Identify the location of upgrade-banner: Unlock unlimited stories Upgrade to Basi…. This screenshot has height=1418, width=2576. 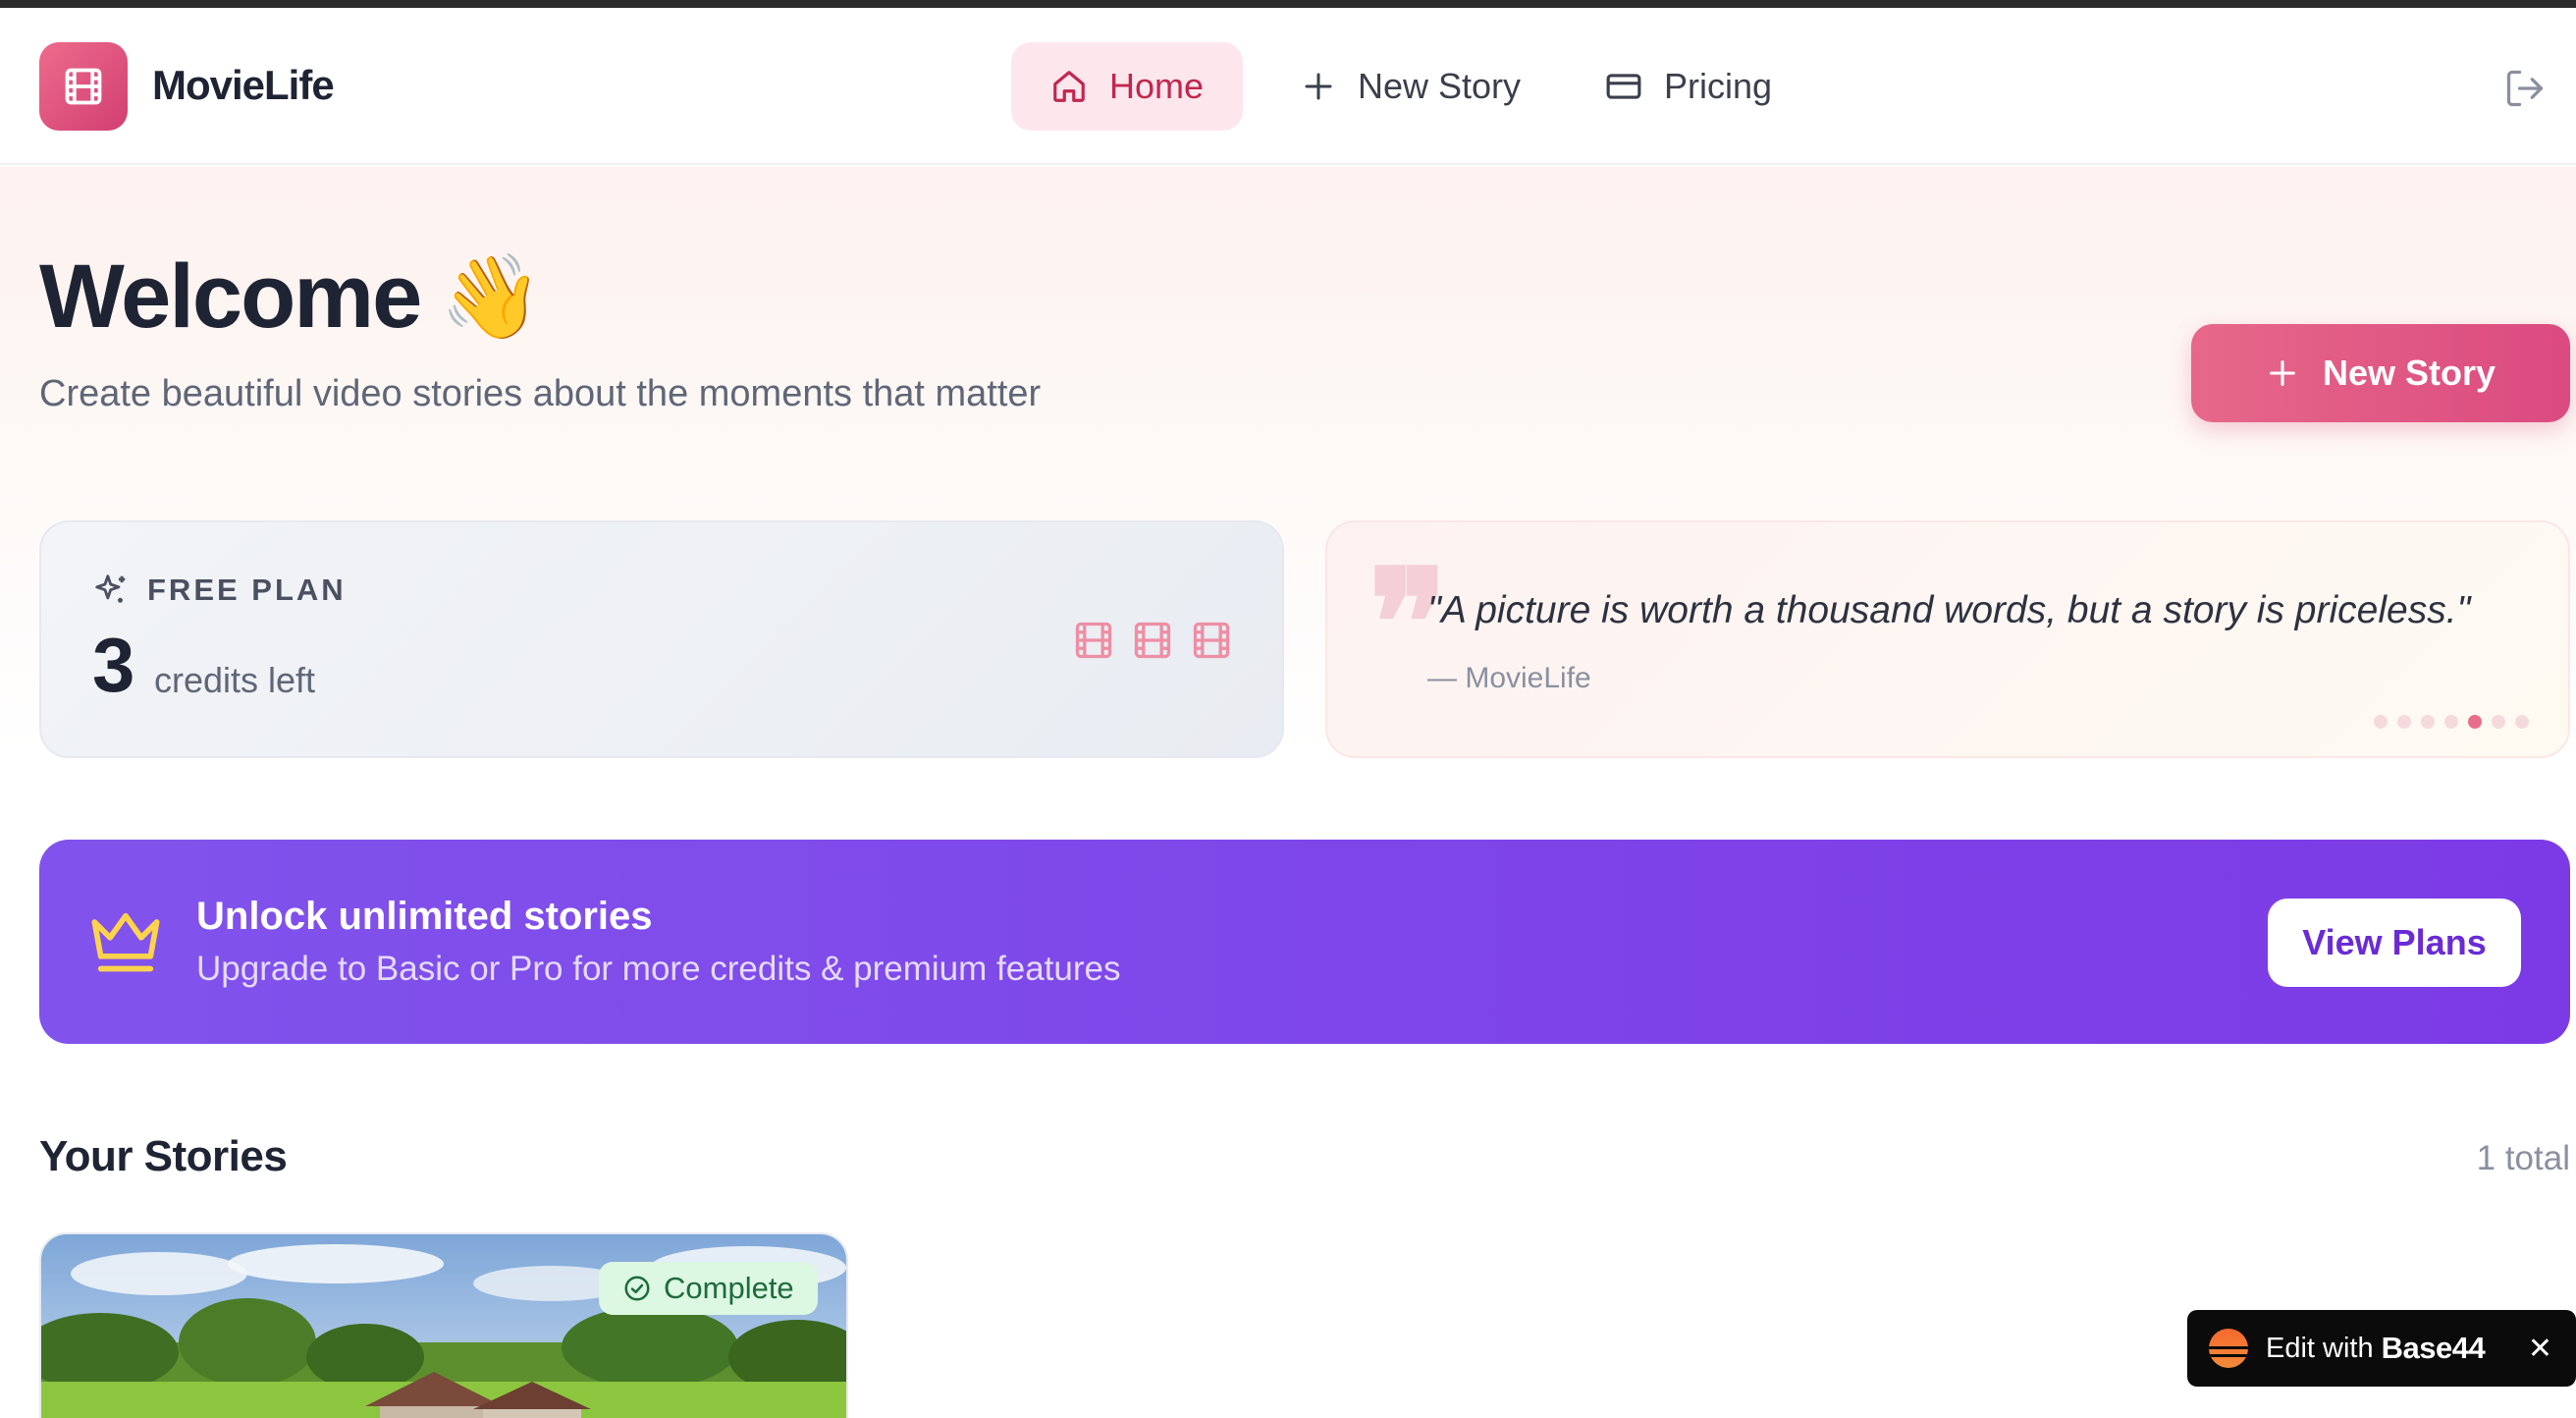
(1304, 942).